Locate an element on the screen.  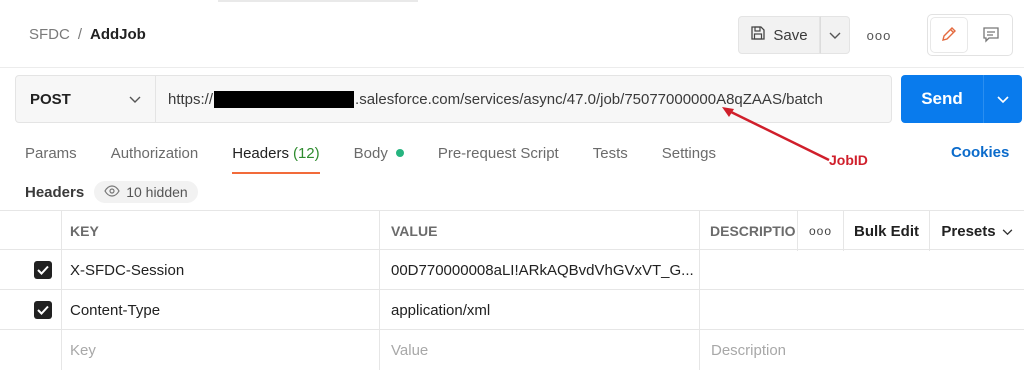
tab-settings: Settings is located at coordinates (689, 158).